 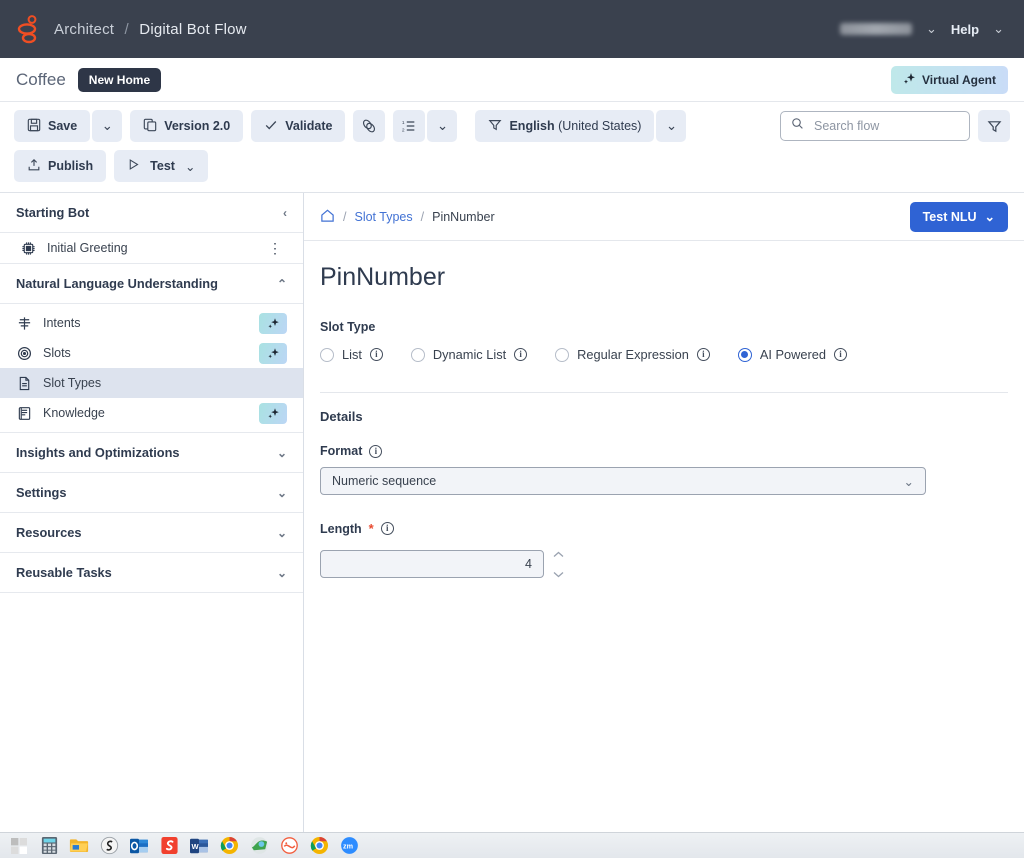 What do you see at coordinates (49, 846) in the screenshot?
I see `calculator-icon` at bounding box center [49, 846].